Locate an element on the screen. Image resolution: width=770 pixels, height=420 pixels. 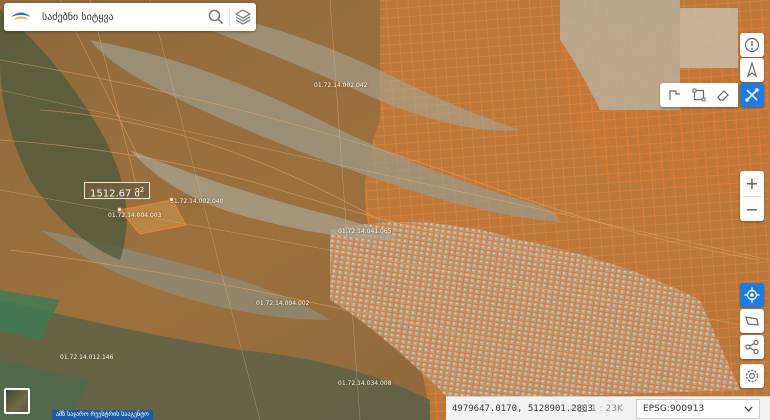
locate-icon is located at coordinates (752, 295).